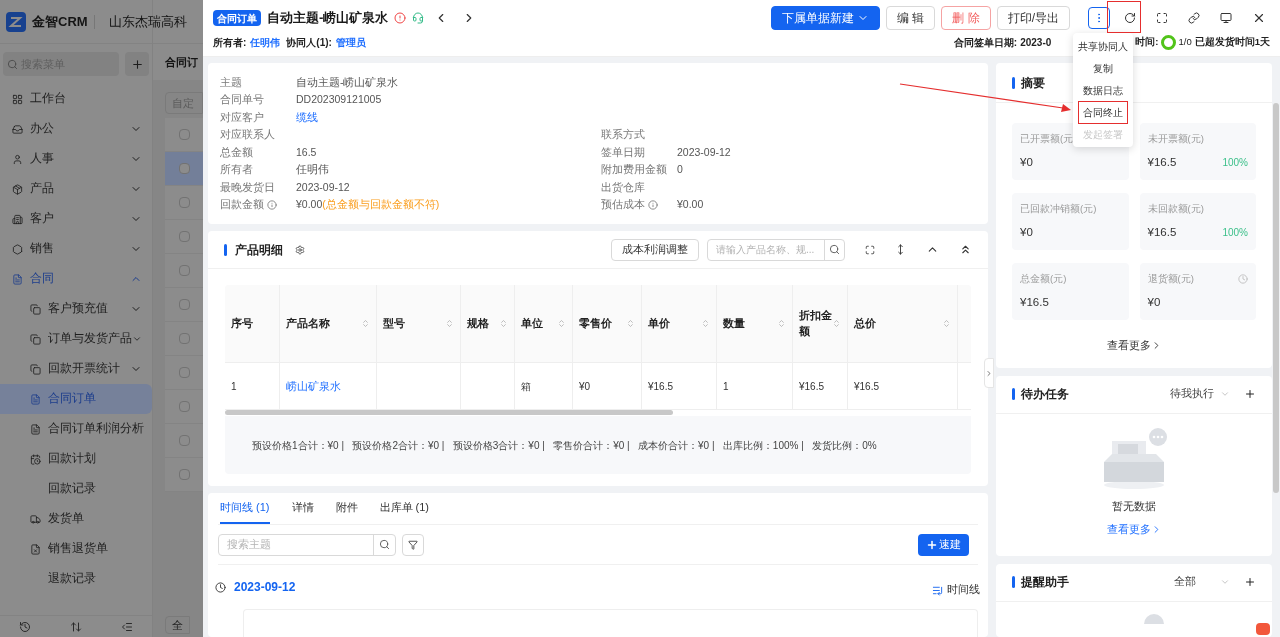  Describe the element at coordinates (956, 590) in the screenshot. I see `timeline-view-button: 时间线` at that location.